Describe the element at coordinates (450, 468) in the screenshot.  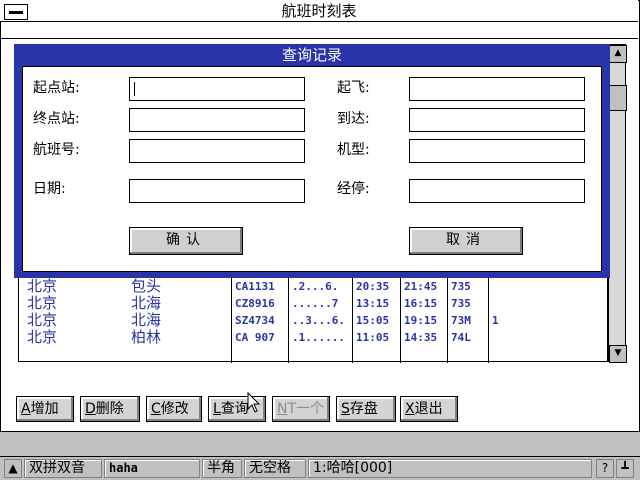
I see `candidate-text: 1:哈哈[000]` at that location.